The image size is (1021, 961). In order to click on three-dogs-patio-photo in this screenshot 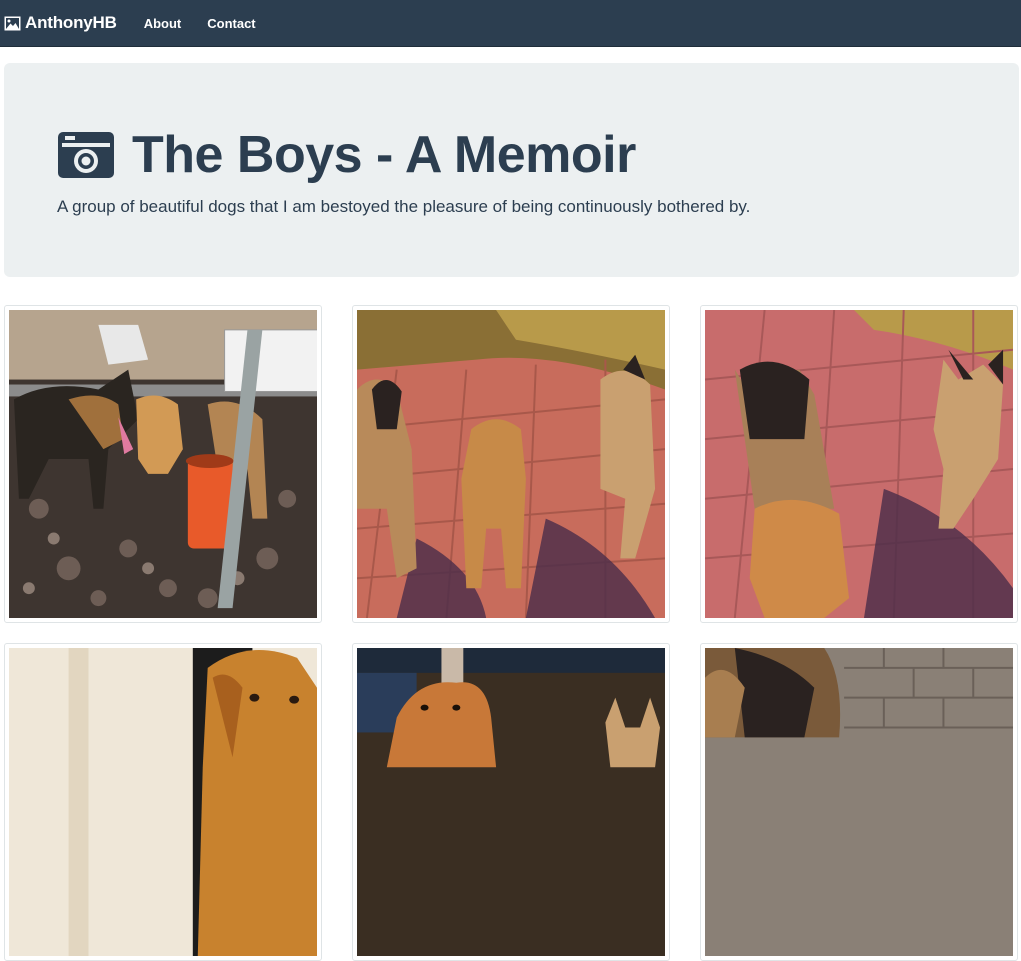, I will do `click(511, 464)`.